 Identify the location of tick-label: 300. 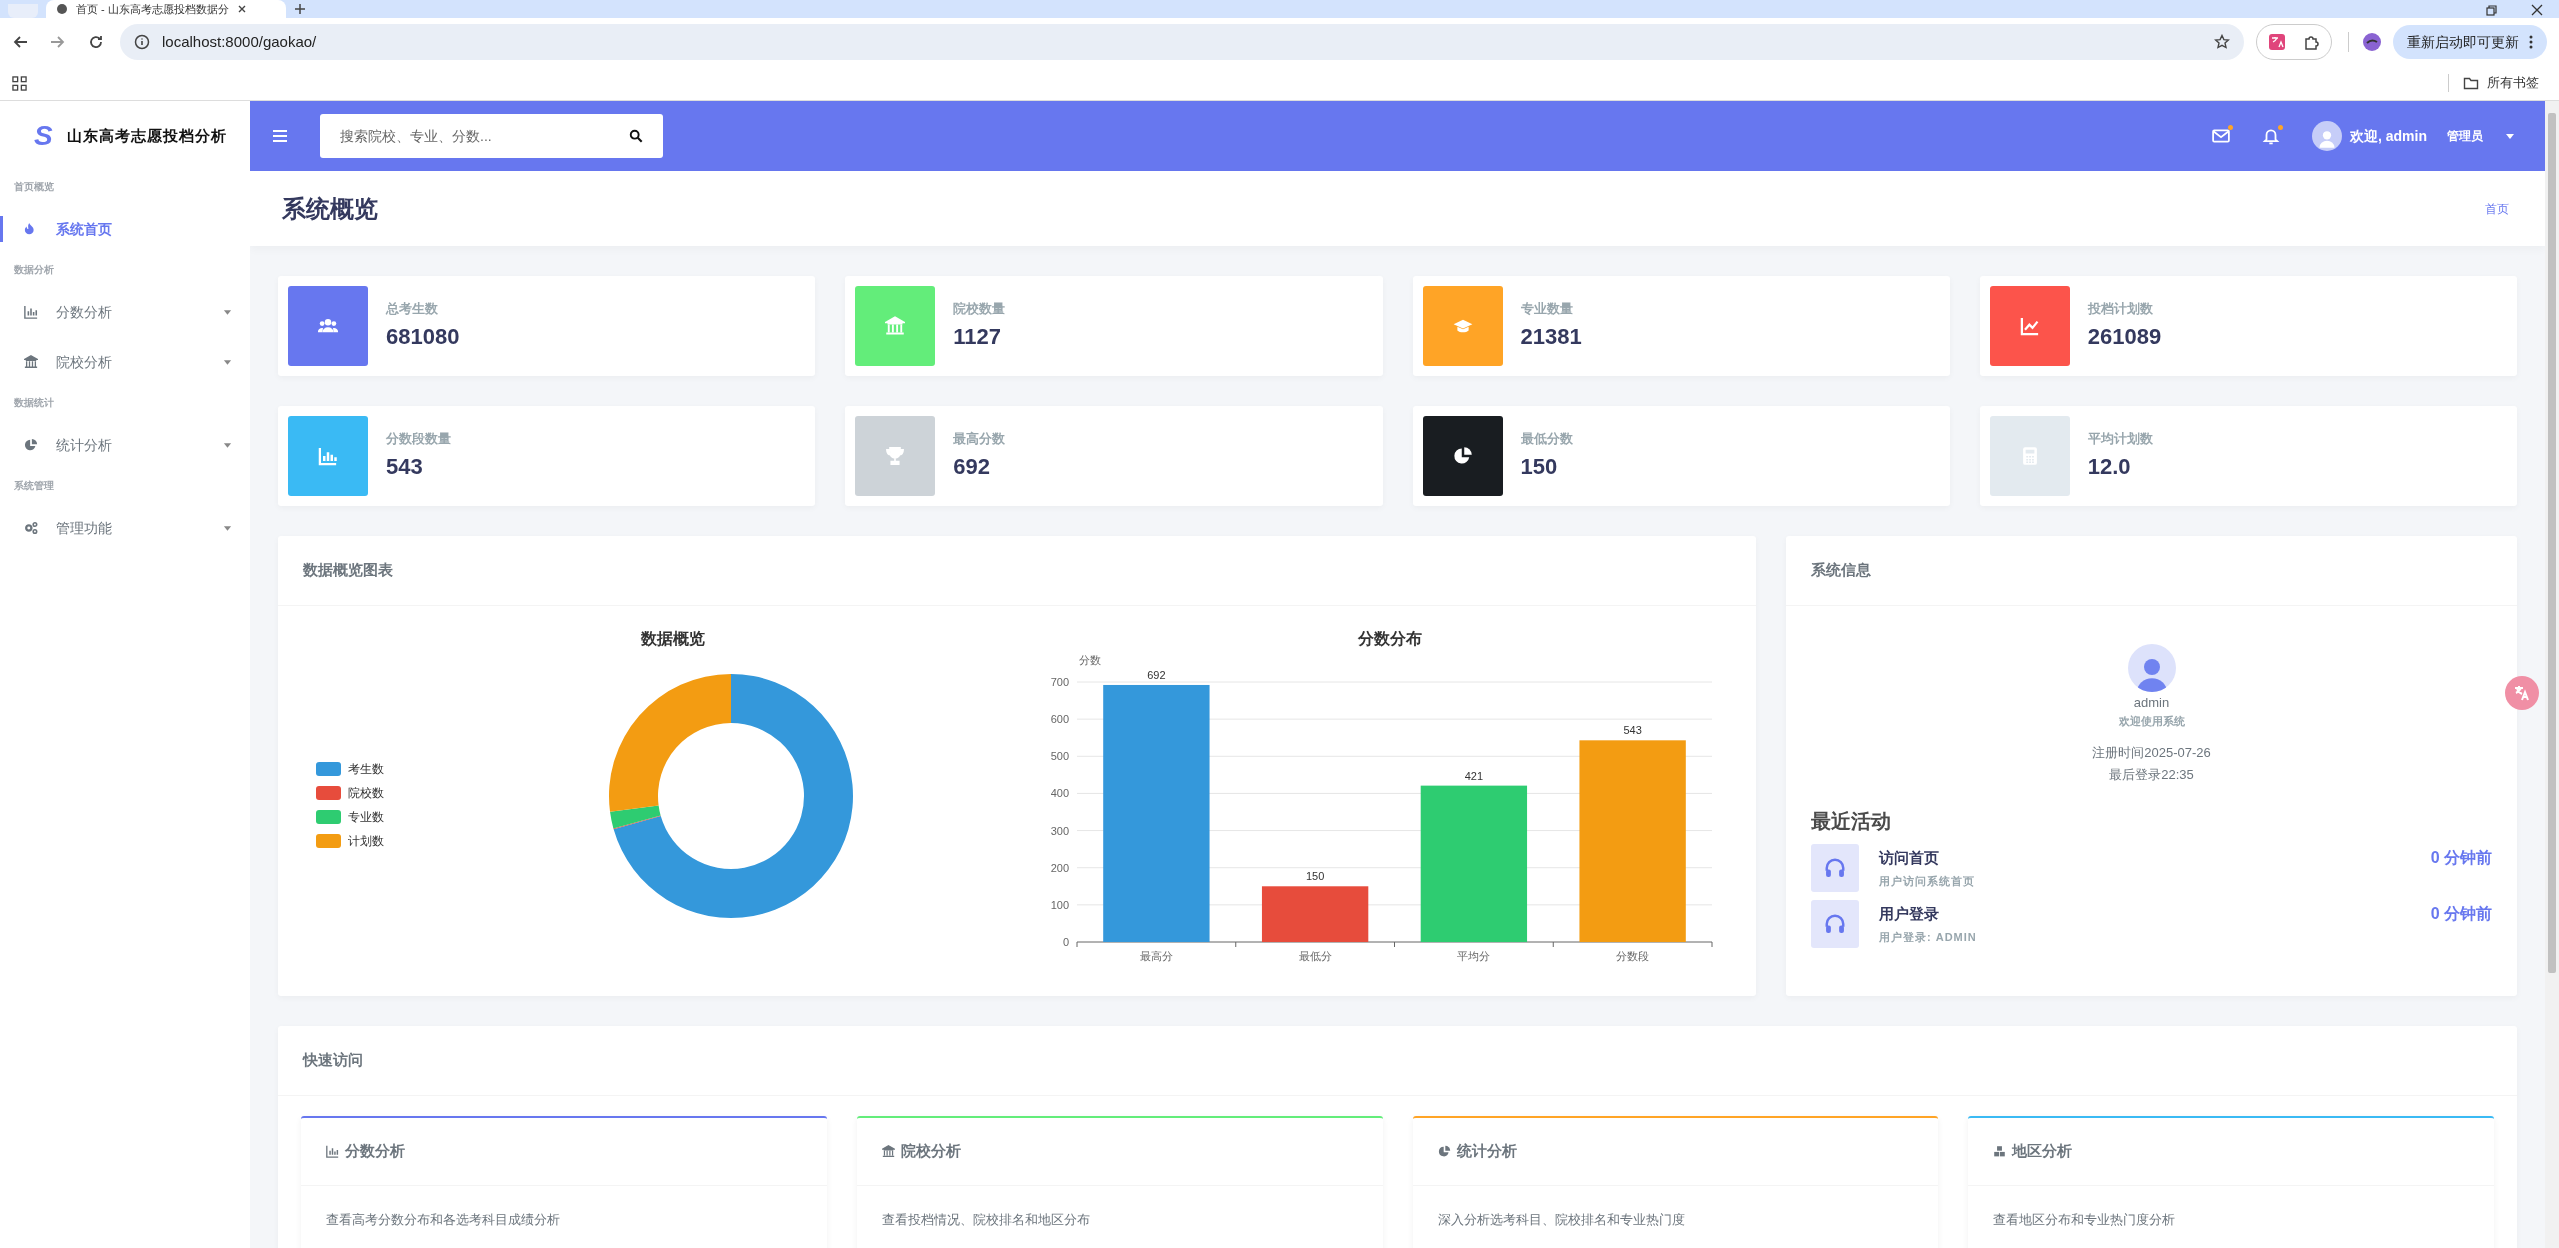
(1059, 830).